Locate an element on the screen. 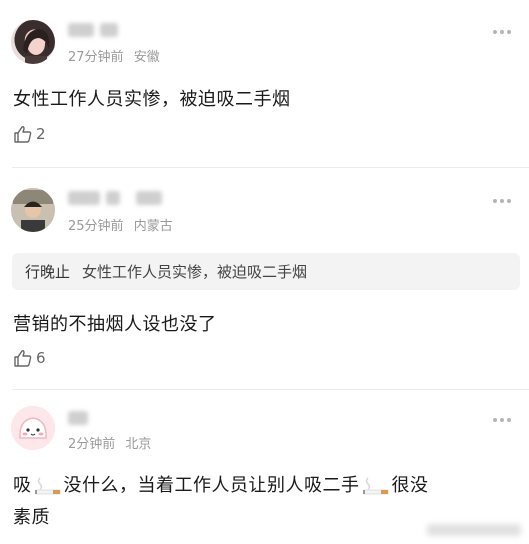 The height and width of the screenshot is (544, 529). comment-meta: 27分钟前 安徽 is located at coordinates (117, 55).